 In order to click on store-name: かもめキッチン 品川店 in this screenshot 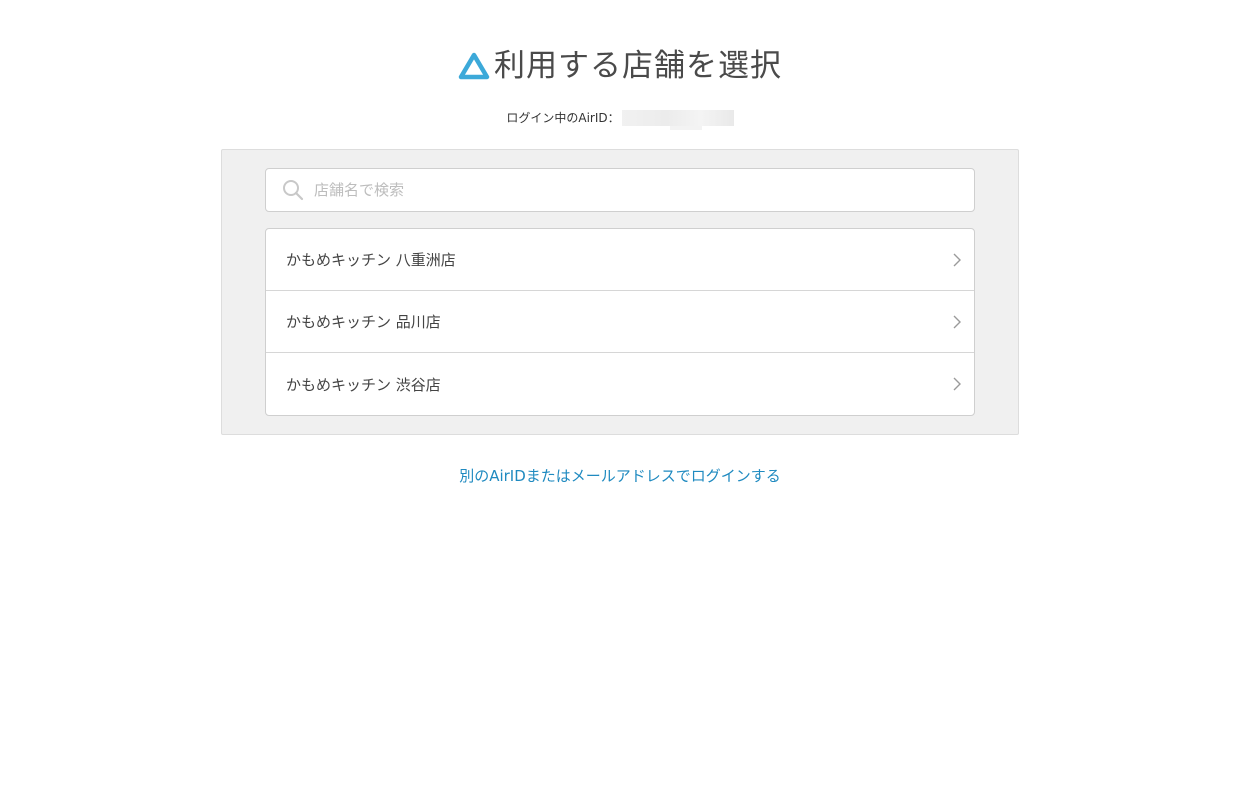, I will do `click(363, 322)`.